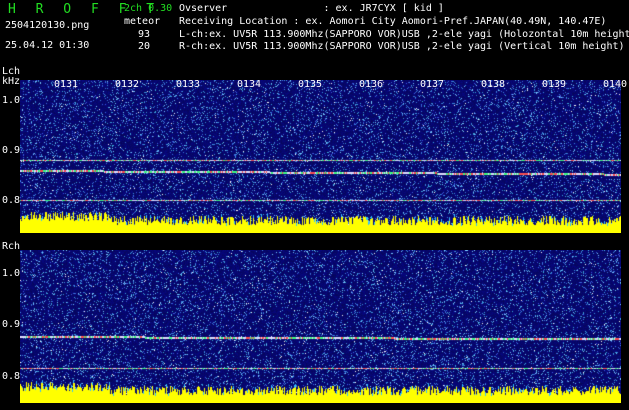 The height and width of the screenshot is (410, 629). I want to click on time-mark: 0134, so click(249, 84).